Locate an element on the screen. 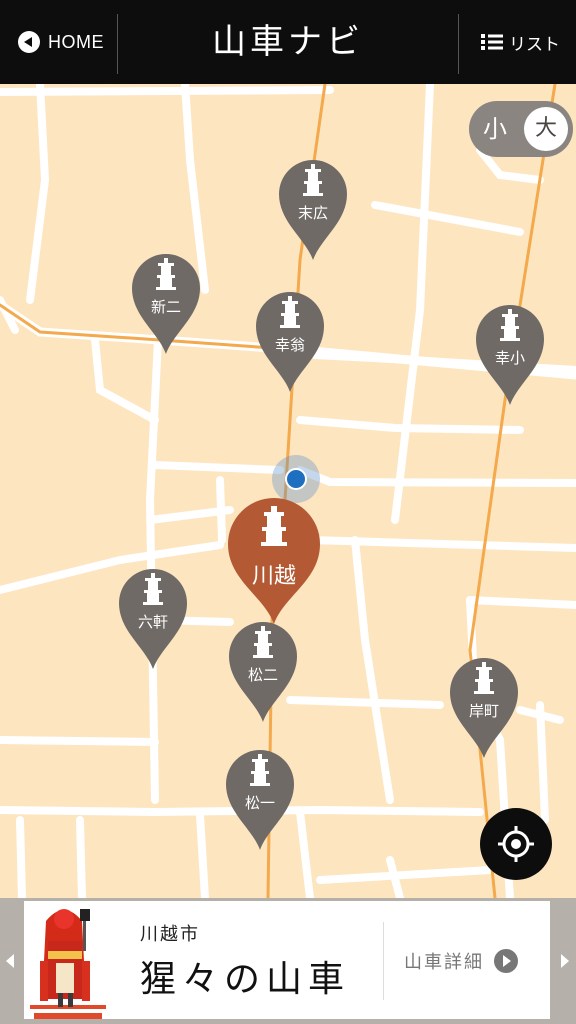 The width and height of the screenshot is (576, 1024). list-icon is located at coordinates (492, 42).